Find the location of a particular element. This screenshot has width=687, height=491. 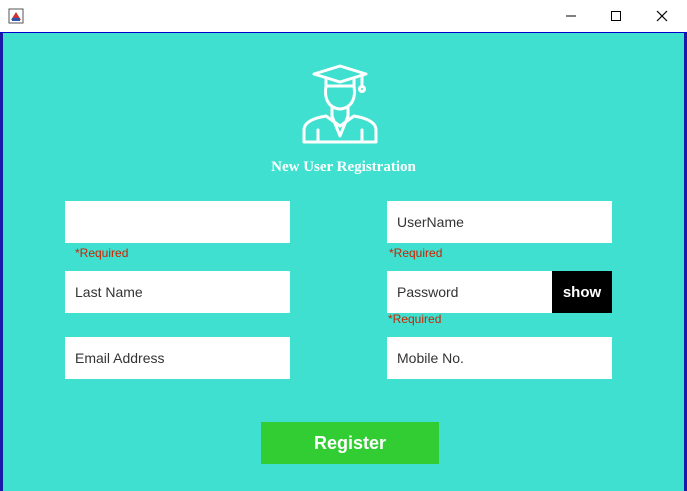

register-button: Register is located at coordinates (350, 443).